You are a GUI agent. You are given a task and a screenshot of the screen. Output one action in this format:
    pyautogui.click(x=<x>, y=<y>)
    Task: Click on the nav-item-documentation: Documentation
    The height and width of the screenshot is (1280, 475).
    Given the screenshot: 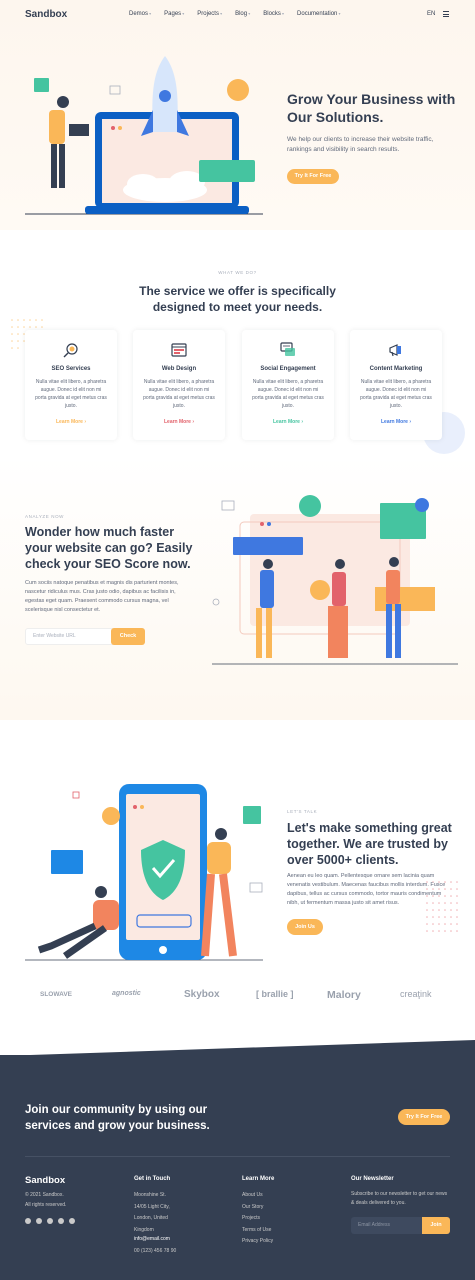 What is the action you would take?
    pyautogui.click(x=318, y=14)
    